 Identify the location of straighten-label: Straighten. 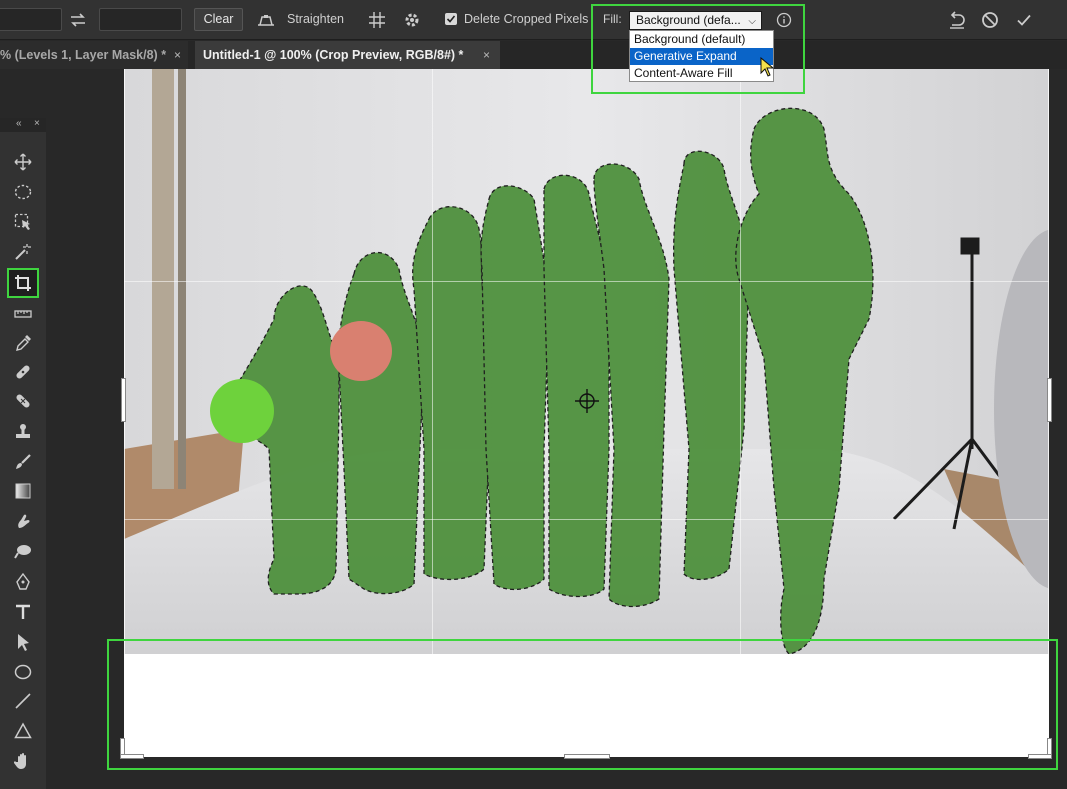
(315, 19).